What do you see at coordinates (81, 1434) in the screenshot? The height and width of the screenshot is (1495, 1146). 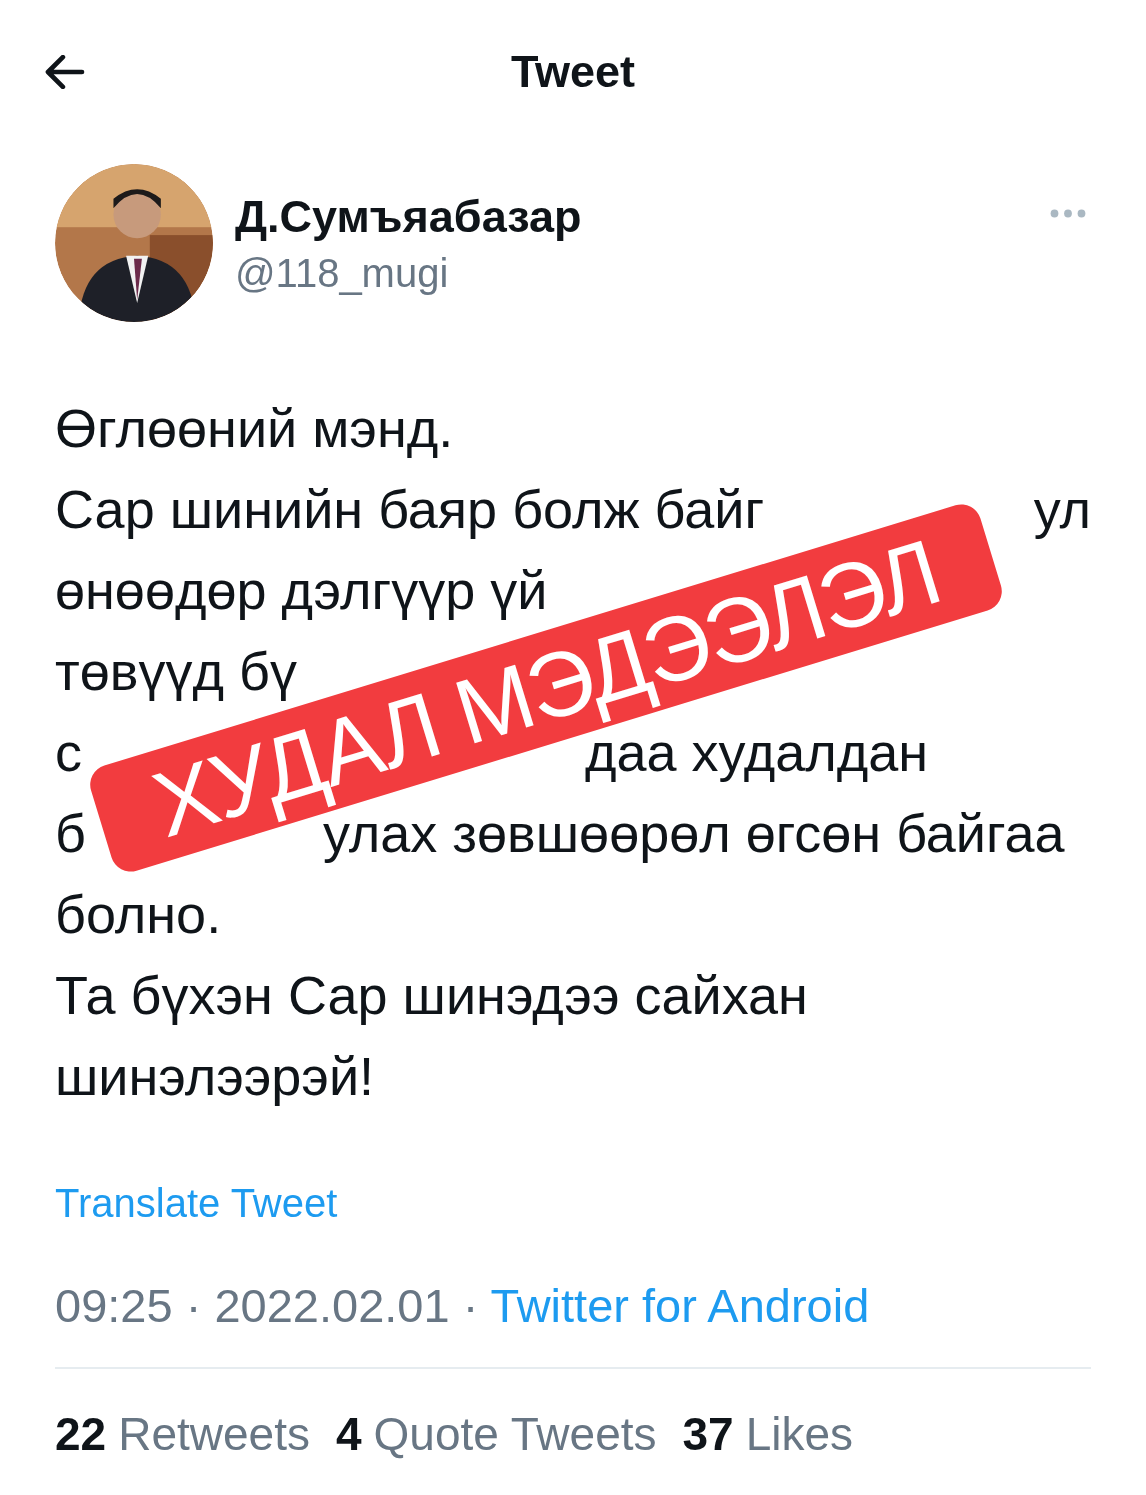 I see `stat-count: 22` at bounding box center [81, 1434].